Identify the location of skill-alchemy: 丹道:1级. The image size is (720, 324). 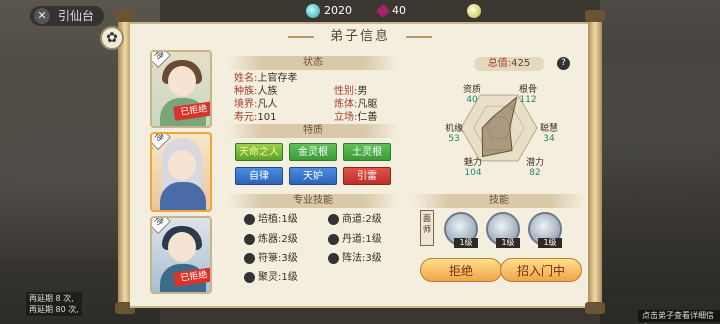
(355, 239).